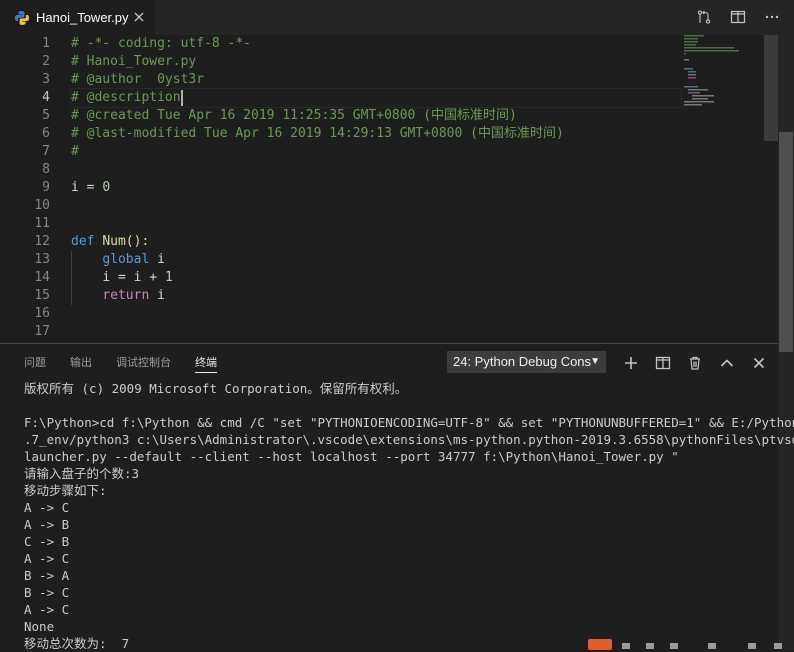 Image resolution: width=794 pixels, height=652 pixels. What do you see at coordinates (138, 79) in the screenshot?
I see `comment: # @author 0yst3r` at bounding box center [138, 79].